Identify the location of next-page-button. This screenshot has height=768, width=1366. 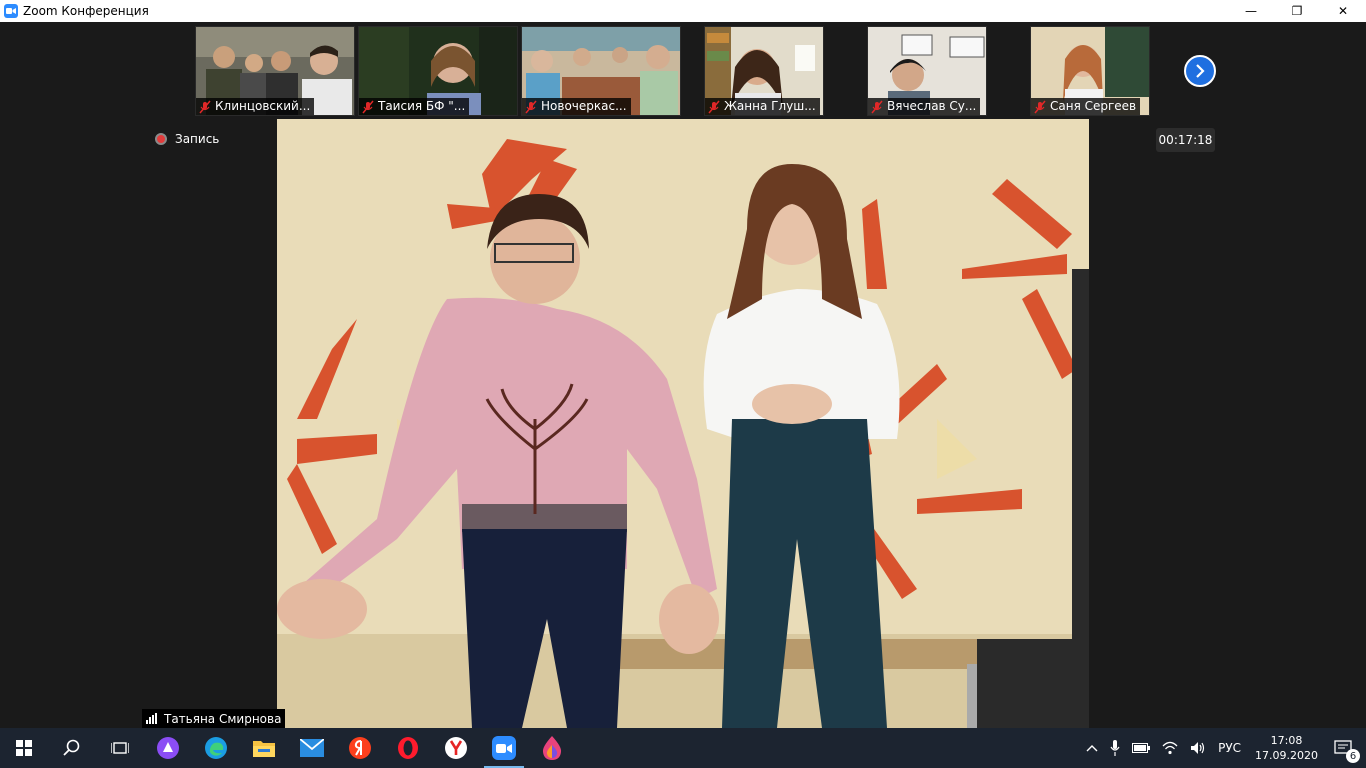
(1200, 71).